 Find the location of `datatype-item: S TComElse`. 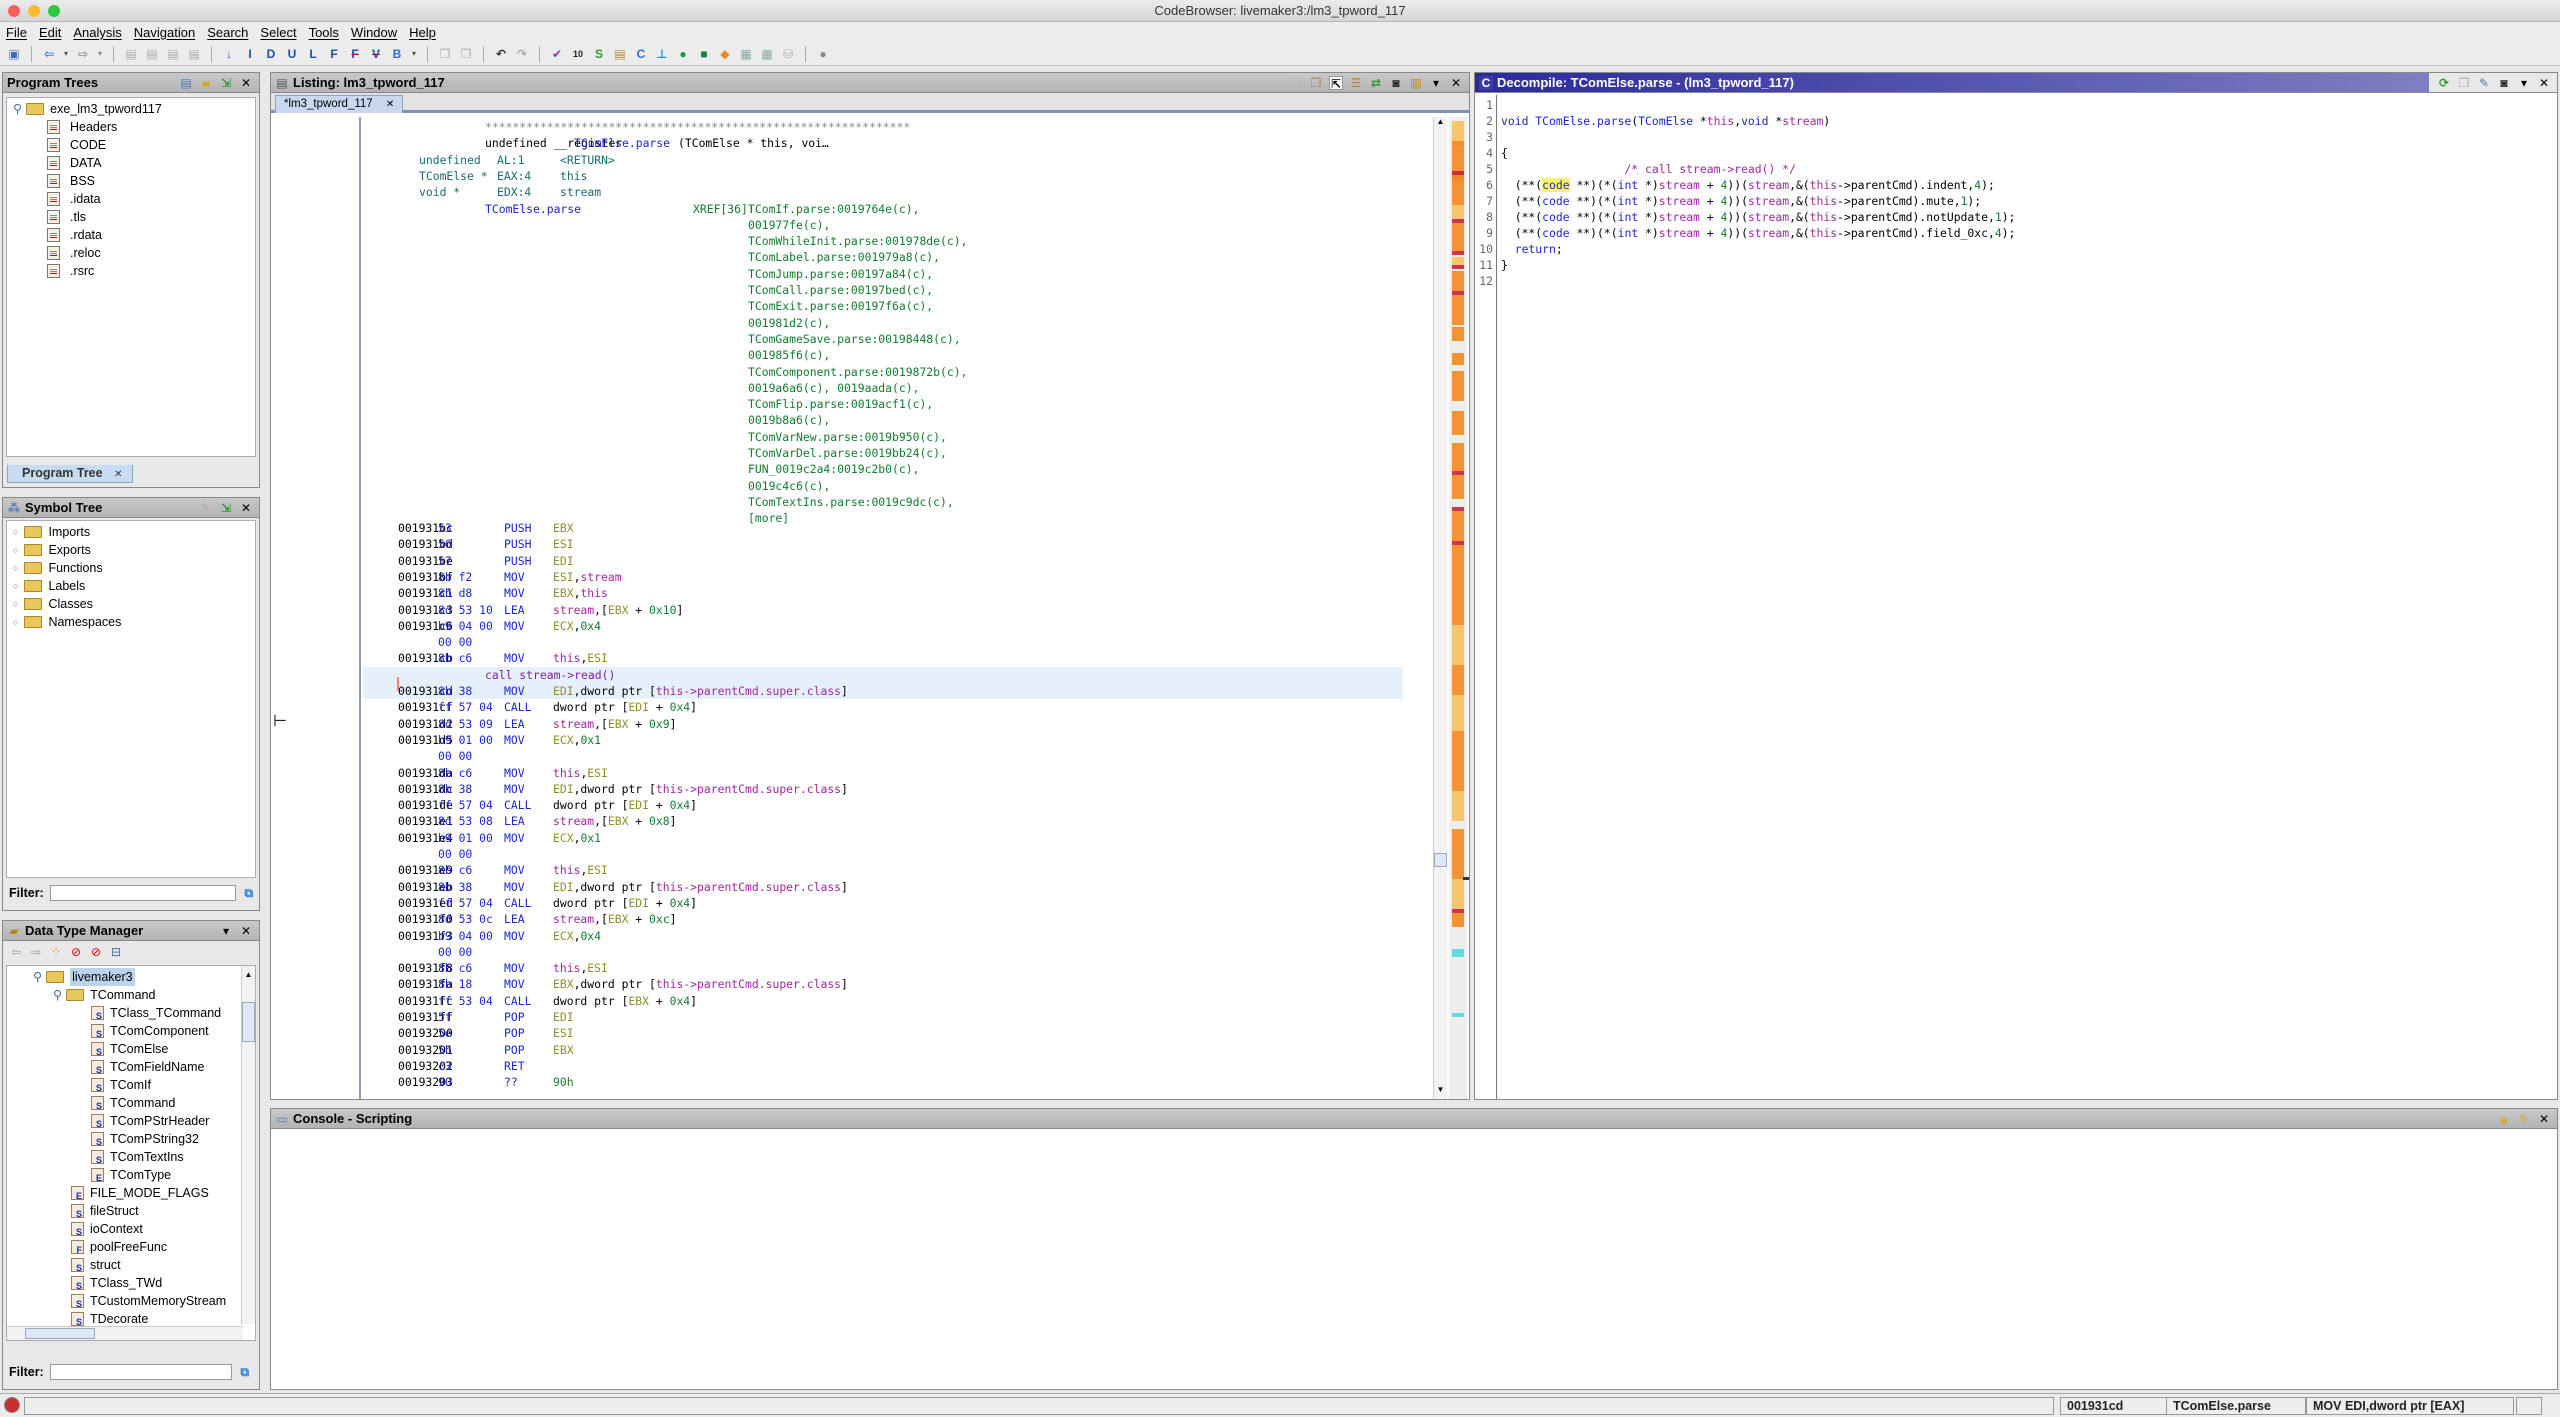

datatype-item: S TComElse is located at coordinates (131, 1049).